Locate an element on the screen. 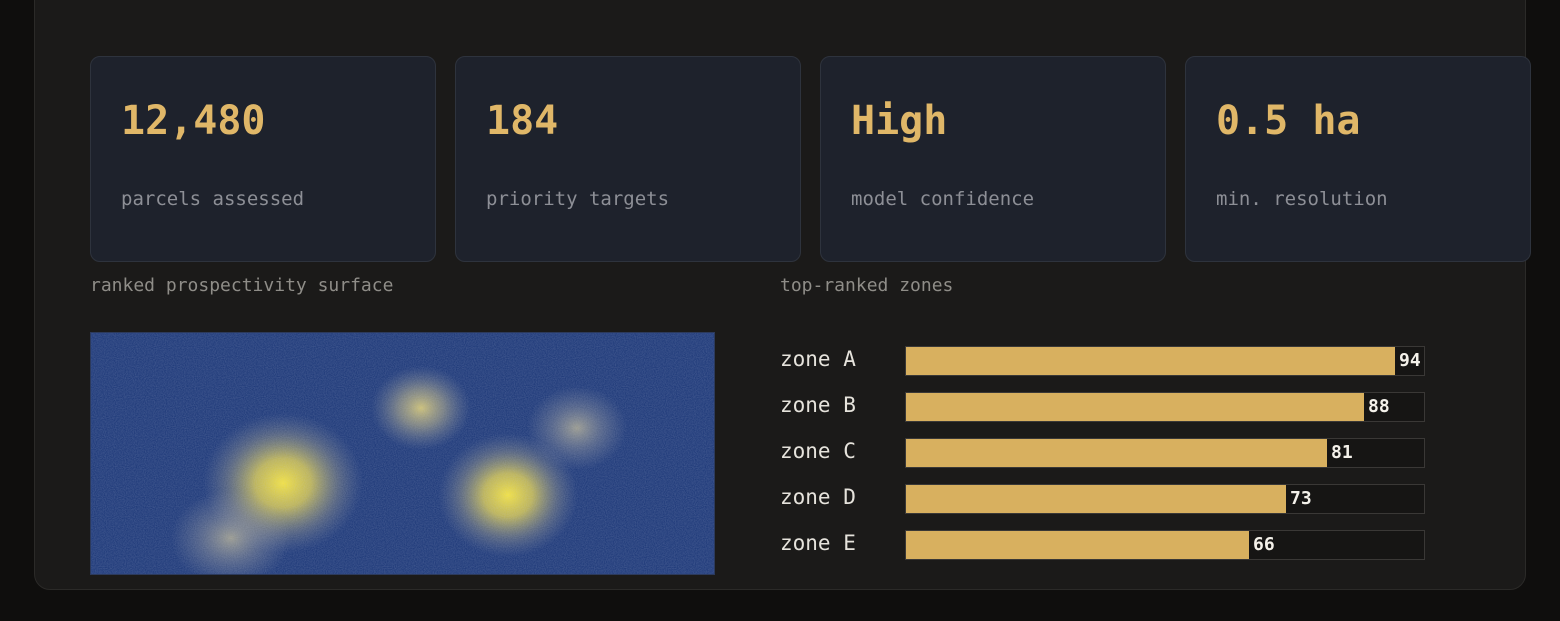 The width and height of the screenshot is (1560, 621). stat-card-targets: 184 priority targets is located at coordinates (628, 159).